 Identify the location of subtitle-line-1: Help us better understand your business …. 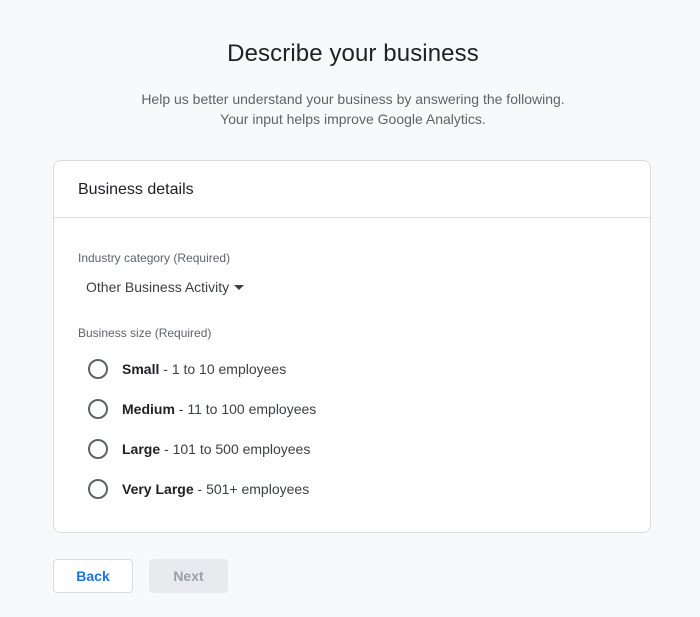
(353, 99).